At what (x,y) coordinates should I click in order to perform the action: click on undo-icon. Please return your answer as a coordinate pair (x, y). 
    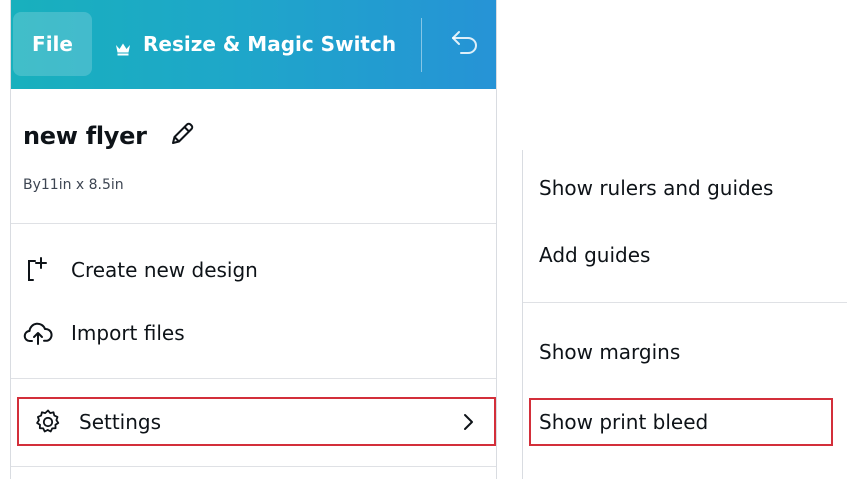
    Looking at the image, I should click on (465, 44).